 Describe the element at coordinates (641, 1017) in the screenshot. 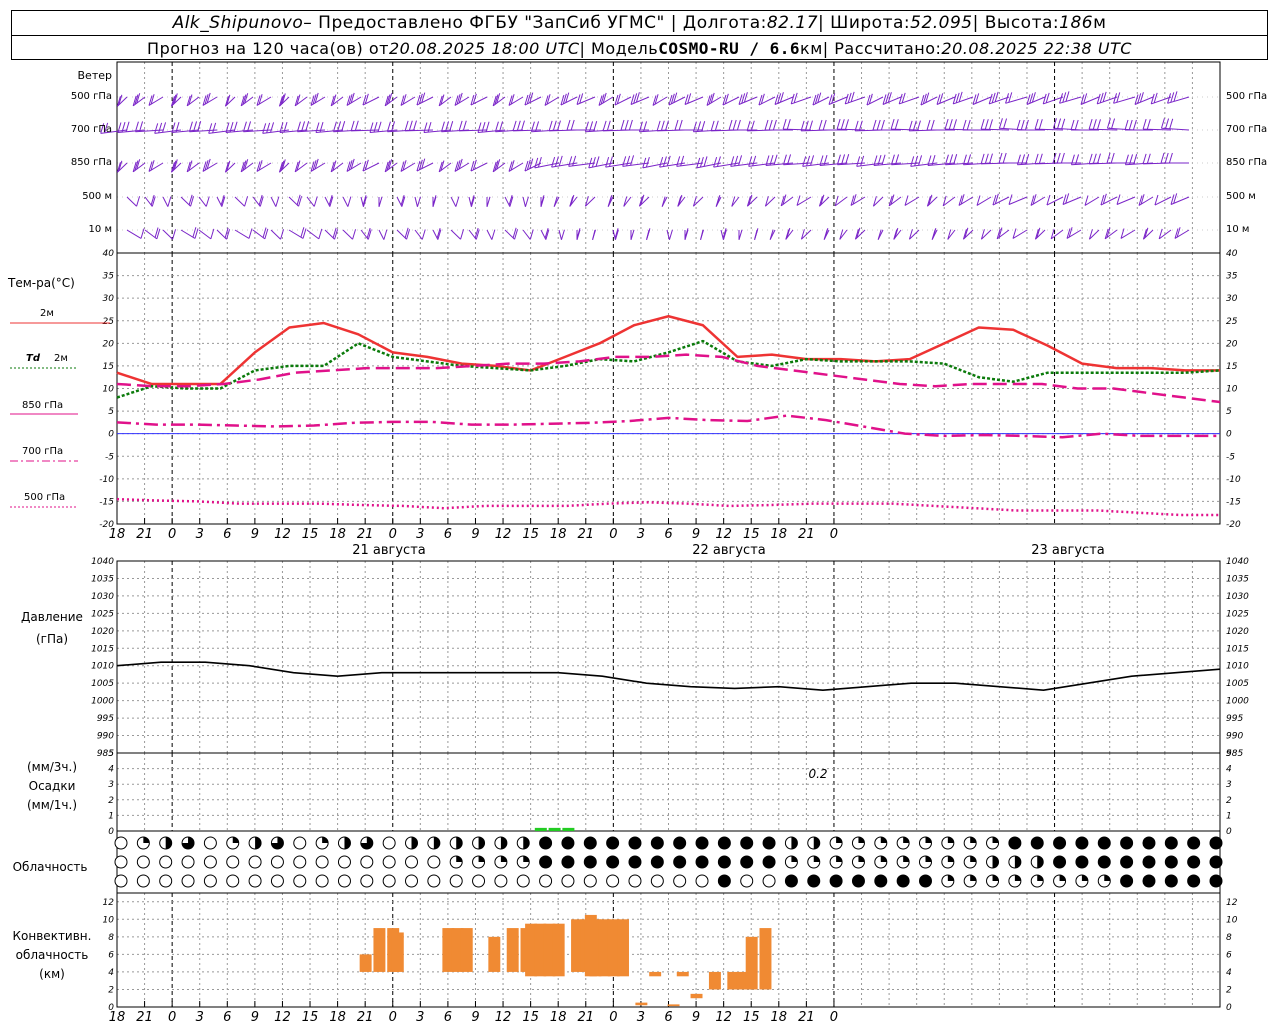

I see `conv-time-axis-tick-label: 3` at that location.